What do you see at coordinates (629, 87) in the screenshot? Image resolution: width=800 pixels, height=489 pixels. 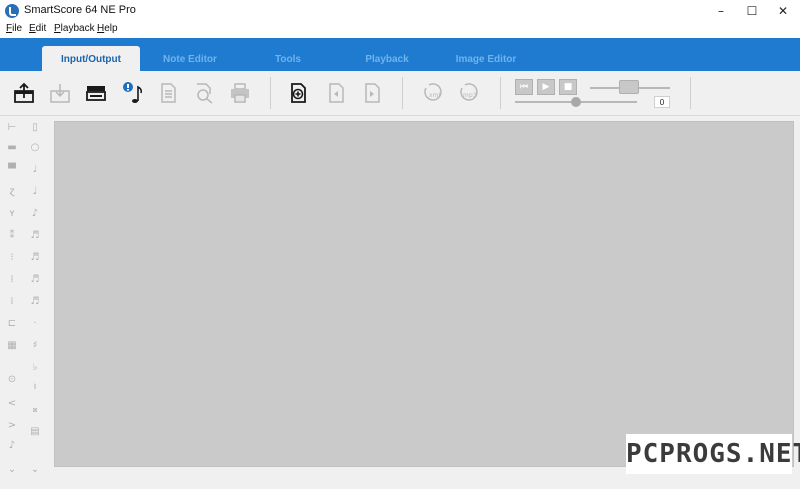 I see `volume-slider-thumb` at bounding box center [629, 87].